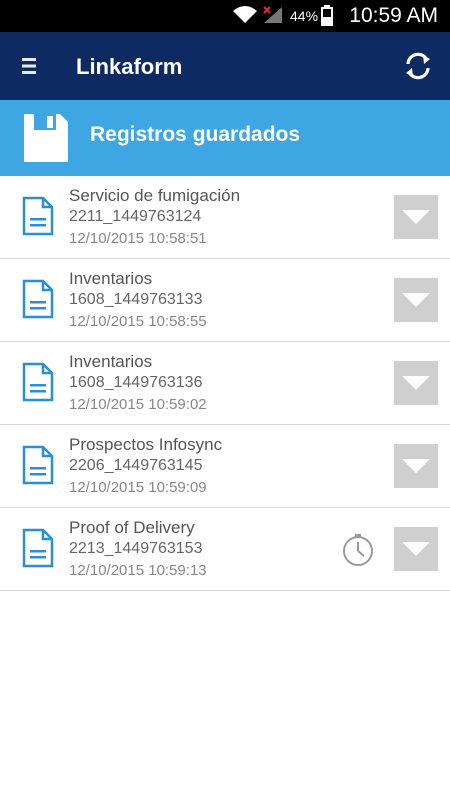  I want to click on record-date: 12/10/2015 10:59:13, so click(138, 570).